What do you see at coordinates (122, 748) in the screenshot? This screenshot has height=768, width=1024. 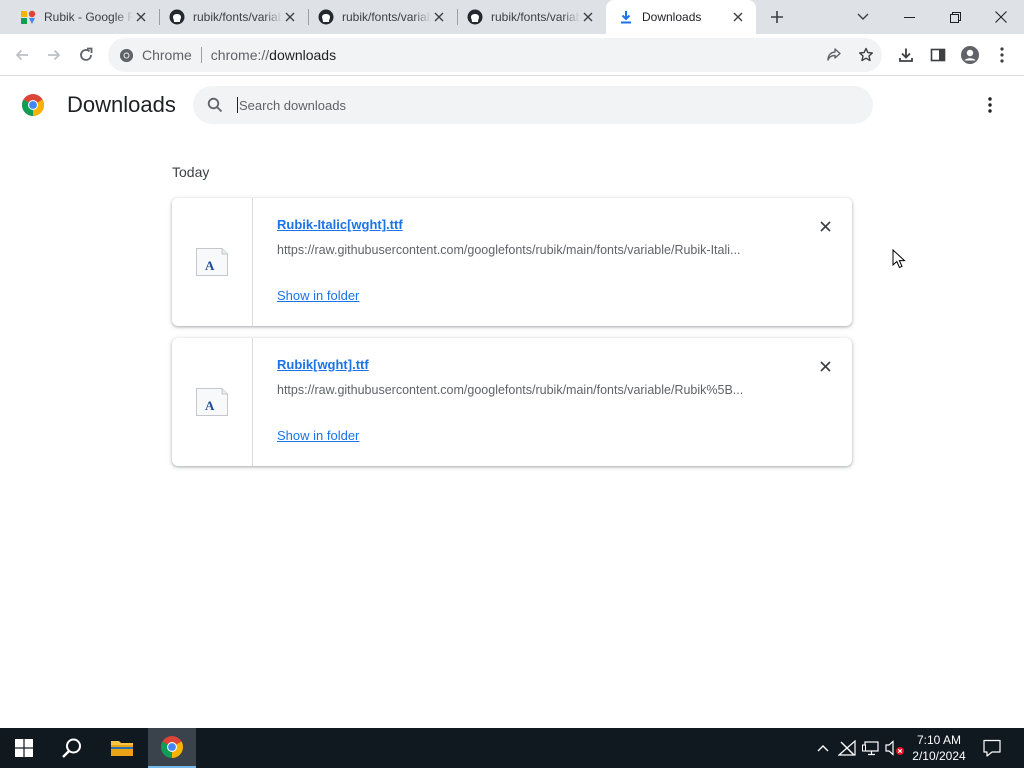 I see `file-explorer-button` at bounding box center [122, 748].